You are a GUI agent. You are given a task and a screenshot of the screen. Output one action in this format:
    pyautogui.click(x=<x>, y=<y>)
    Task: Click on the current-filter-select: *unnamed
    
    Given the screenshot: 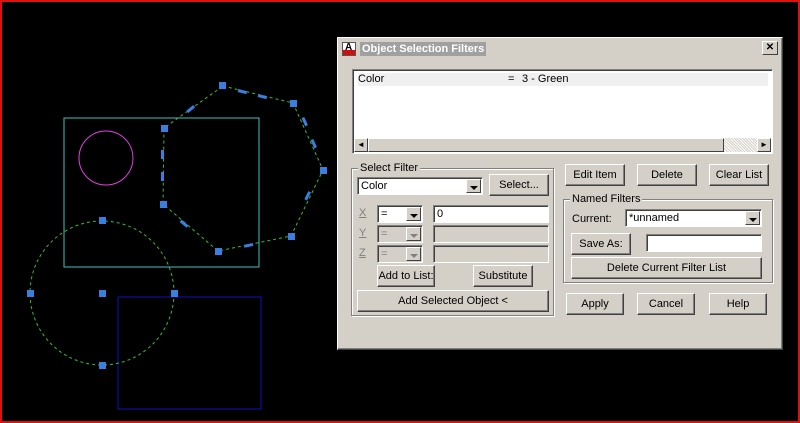 What is the action you would take?
    pyautogui.click(x=693, y=218)
    